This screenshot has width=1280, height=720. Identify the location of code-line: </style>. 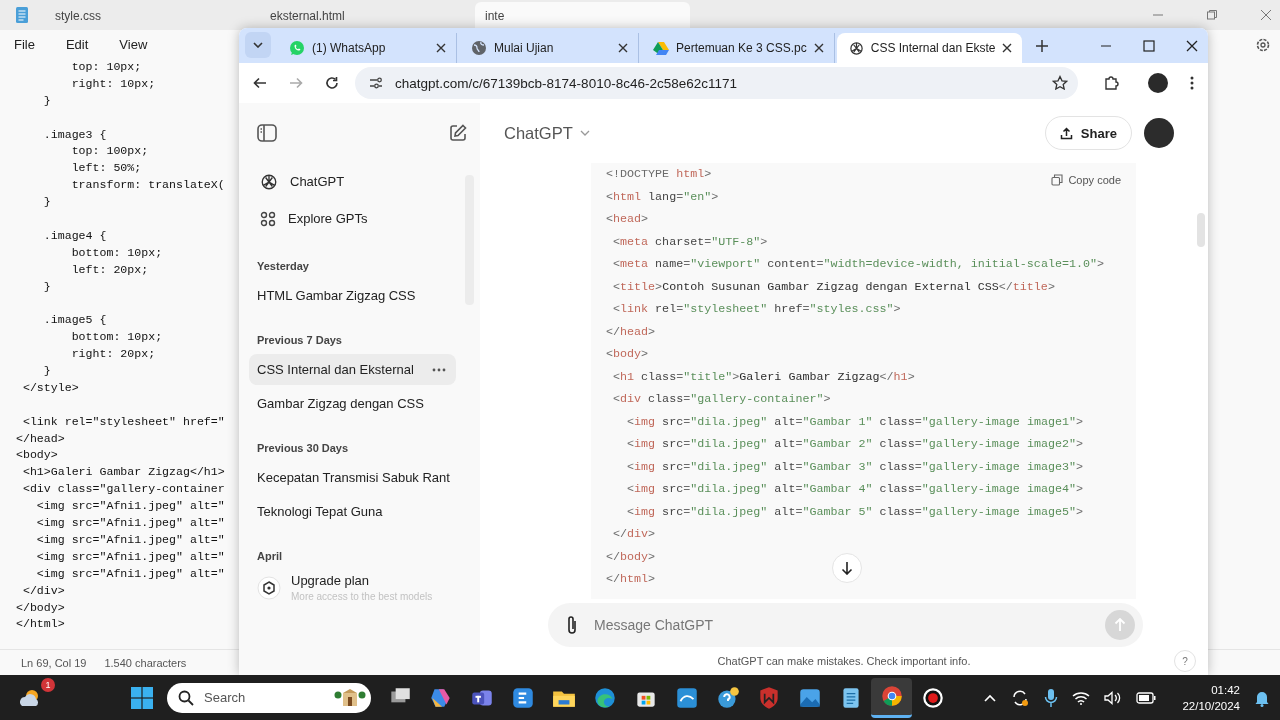
(50, 387).